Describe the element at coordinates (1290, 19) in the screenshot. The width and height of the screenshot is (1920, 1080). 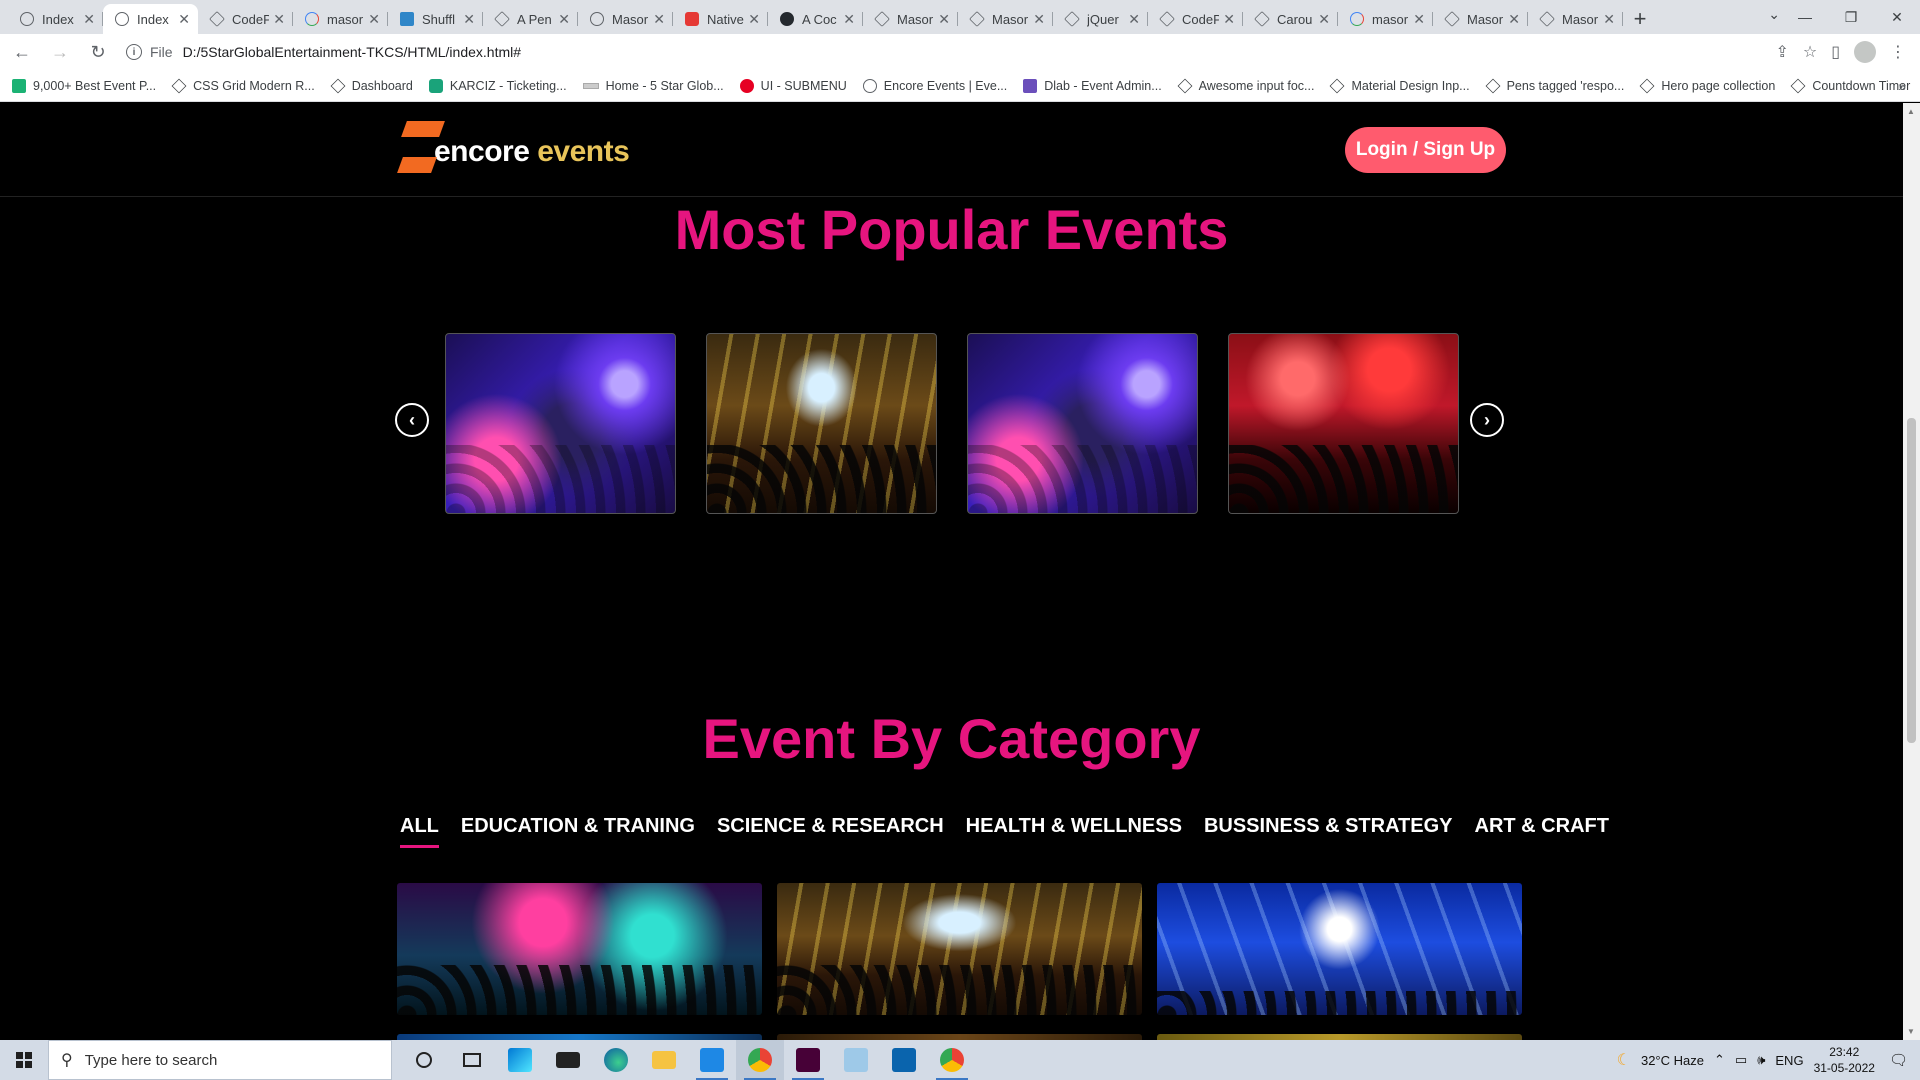
I see `browser-tab: Carou ✕` at that location.